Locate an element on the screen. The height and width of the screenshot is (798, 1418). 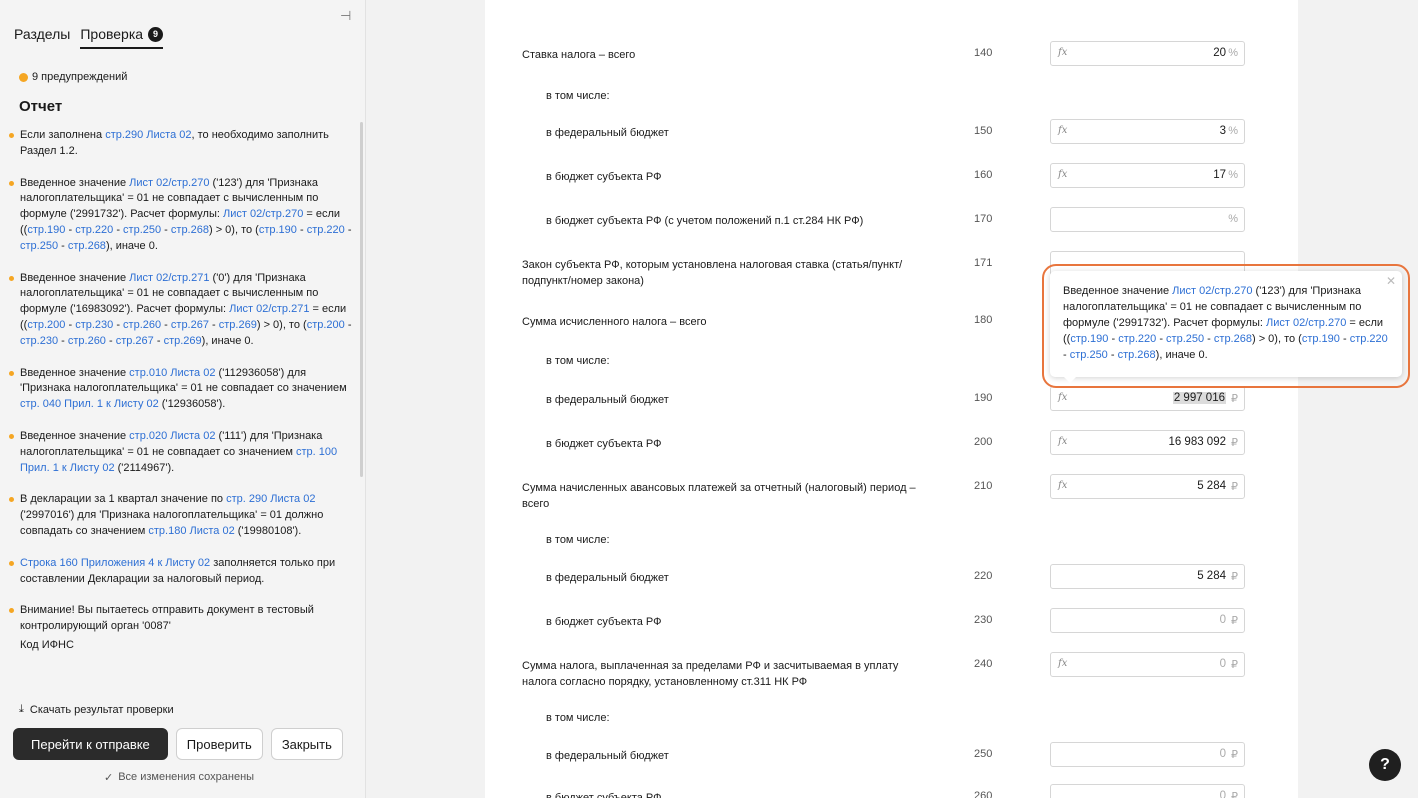
close-button: Закрыть is located at coordinates (306, 744).